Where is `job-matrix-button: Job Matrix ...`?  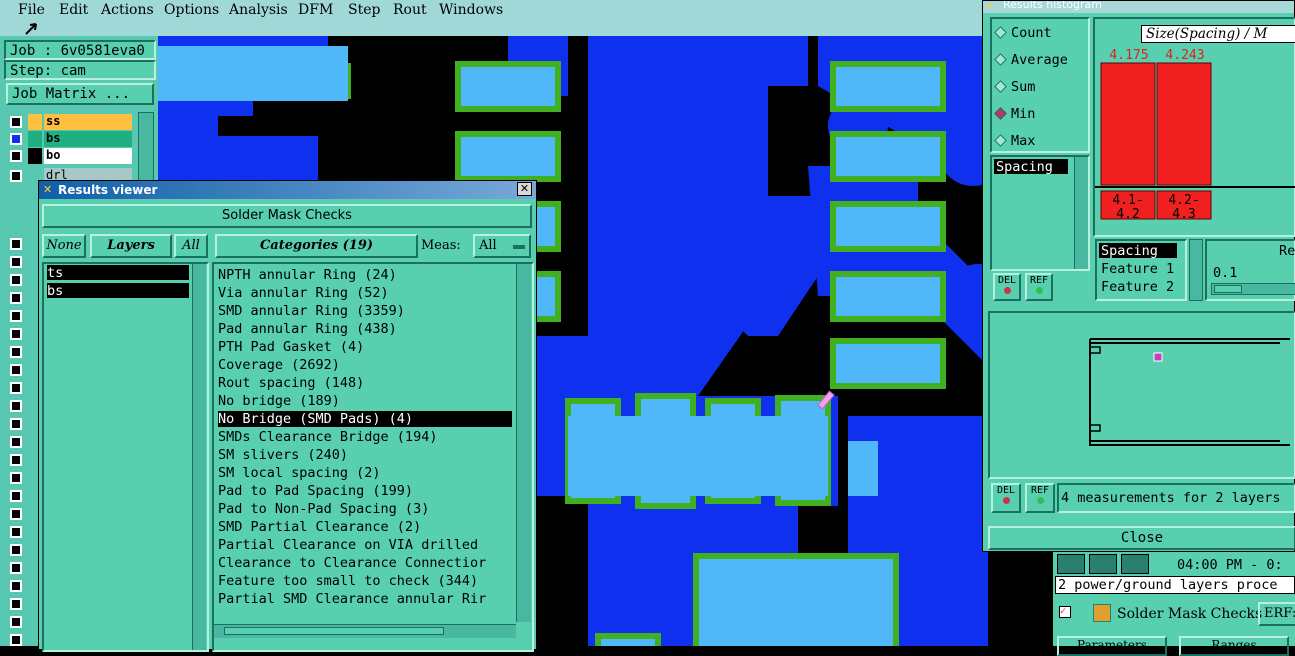
job-matrix-button: Job Matrix ... is located at coordinates (80, 94).